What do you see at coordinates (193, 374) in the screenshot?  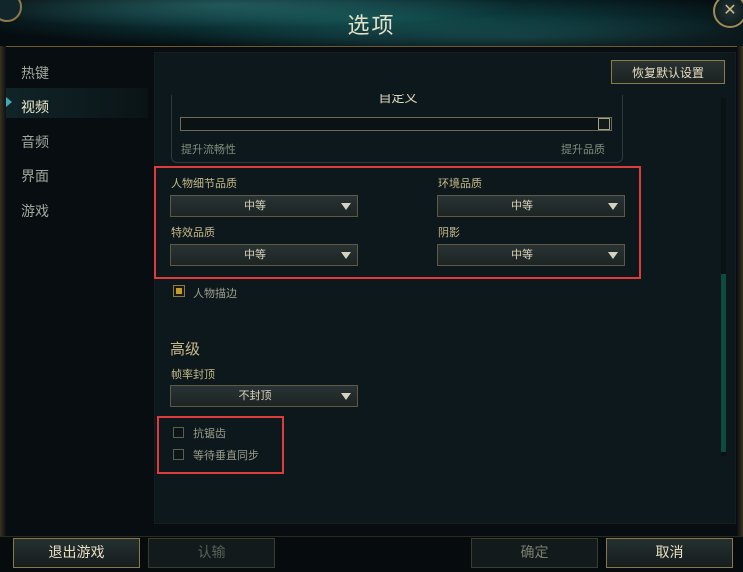 I see `frame-cap-label: 帧率封顶` at bounding box center [193, 374].